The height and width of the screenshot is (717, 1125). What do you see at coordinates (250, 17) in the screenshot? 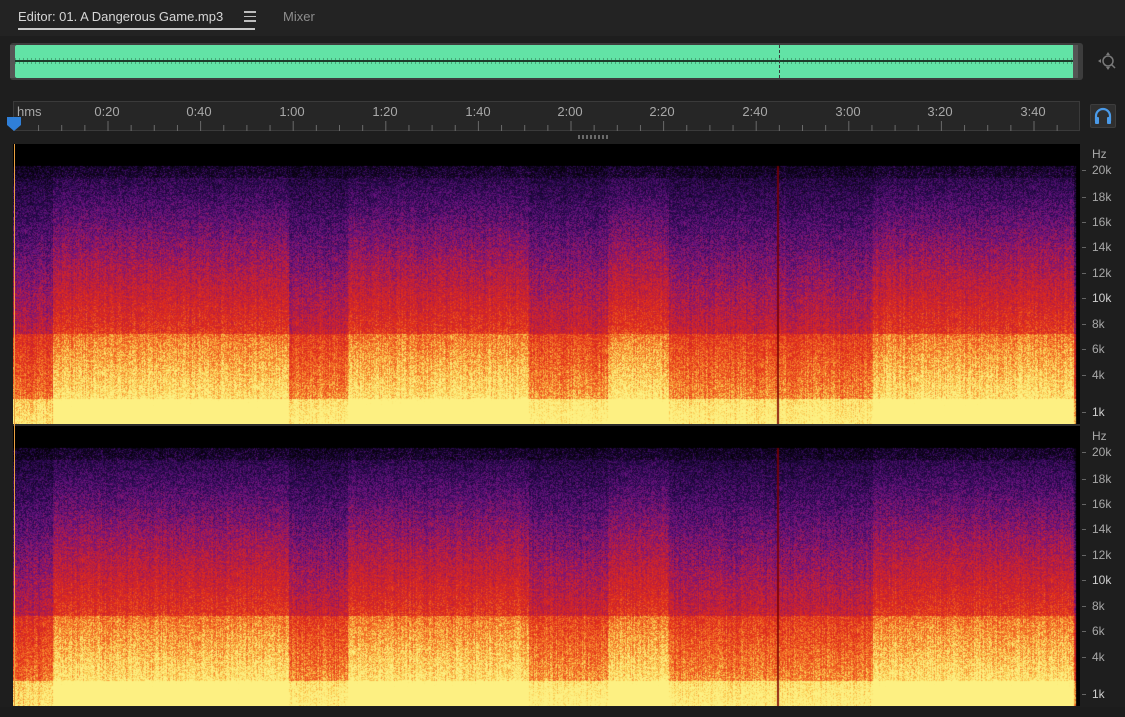
I see `hamburger-icon` at bounding box center [250, 17].